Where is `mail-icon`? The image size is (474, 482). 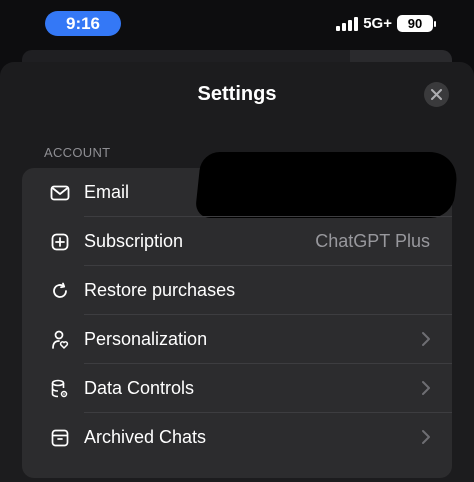 mail-icon is located at coordinates (60, 193).